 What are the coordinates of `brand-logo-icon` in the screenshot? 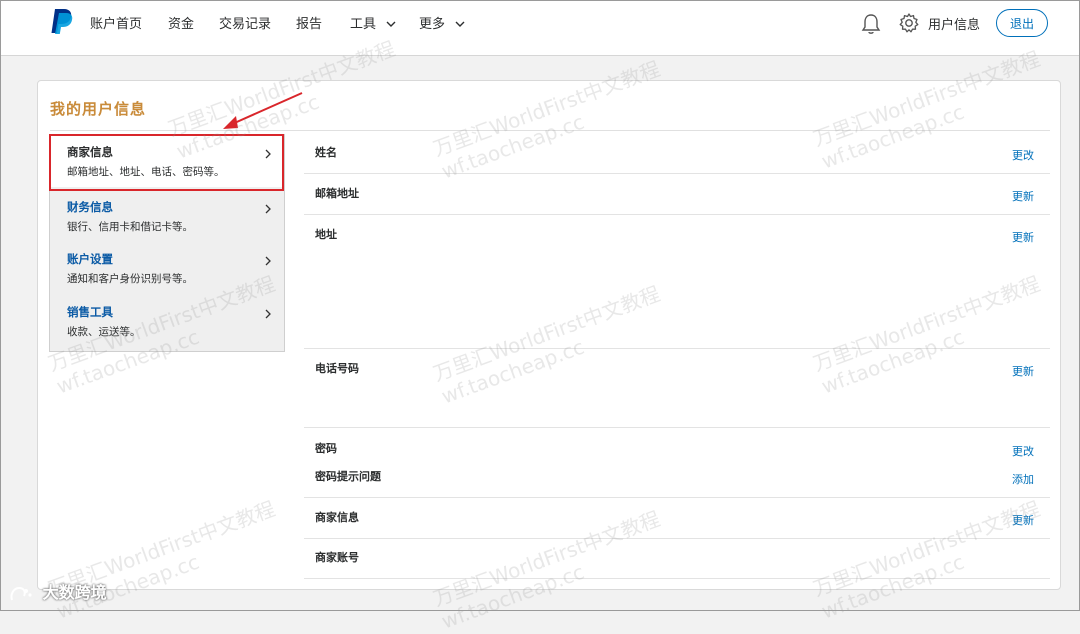 It's located at (21, 593).